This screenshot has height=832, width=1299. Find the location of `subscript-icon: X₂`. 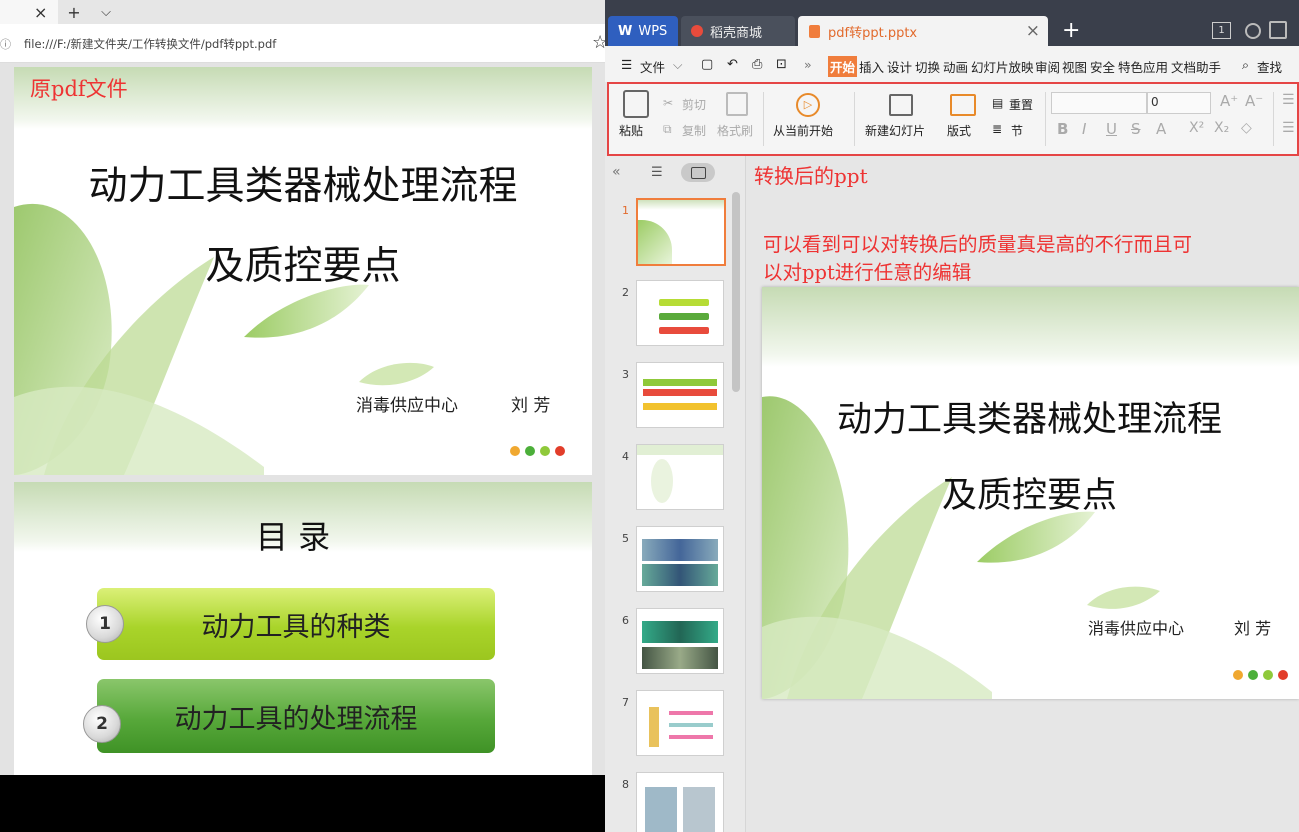

subscript-icon: X₂ is located at coordinates (1221, 128).